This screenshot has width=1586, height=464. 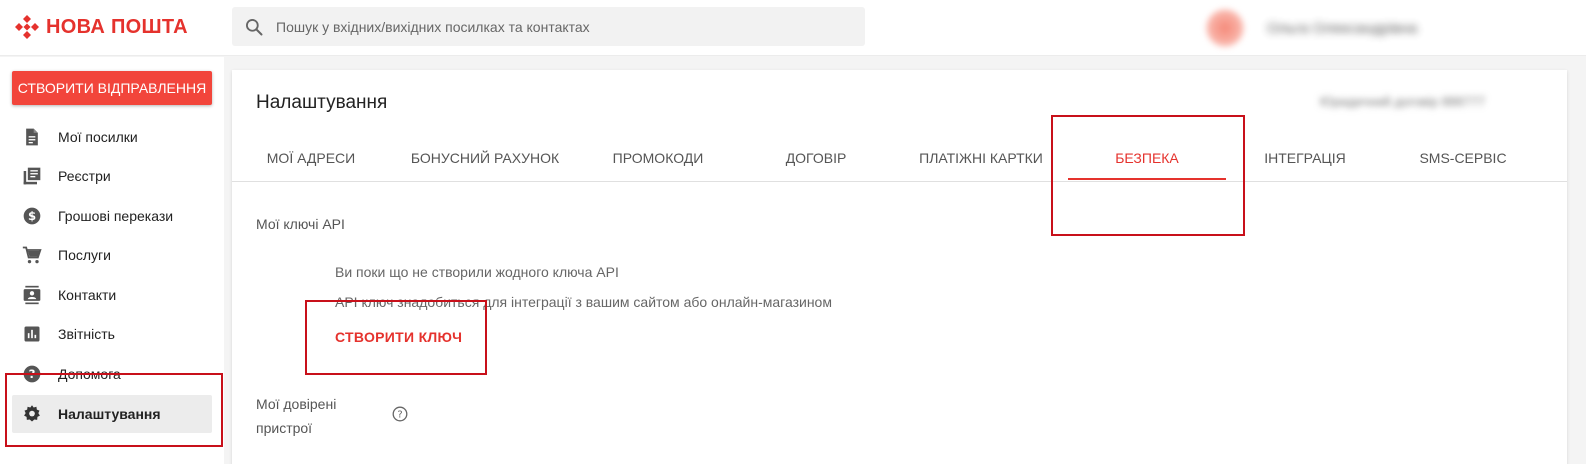 I want to click on sidebar-item-reports: Звітність, so click(x=112, y=334).